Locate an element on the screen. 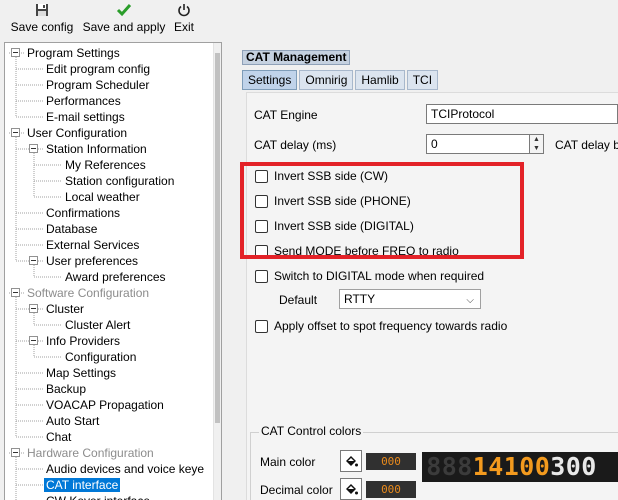 The height and width of the screenshot is (500, 618). tree-item-label: Audio devices and voice keye is located at coordinates (125, 469).